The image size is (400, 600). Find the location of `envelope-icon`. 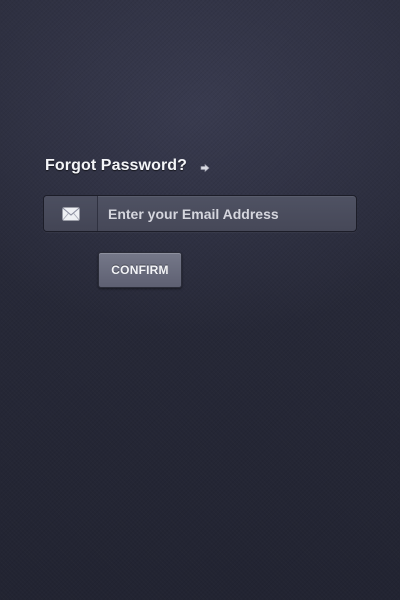

envelope-icon is located at coordinates (70, 214).